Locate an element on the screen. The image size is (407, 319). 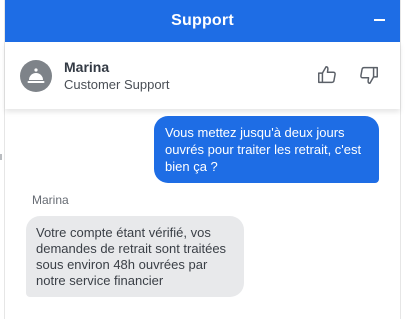
thumbs-down-icon is located at coordinates (369, 75).